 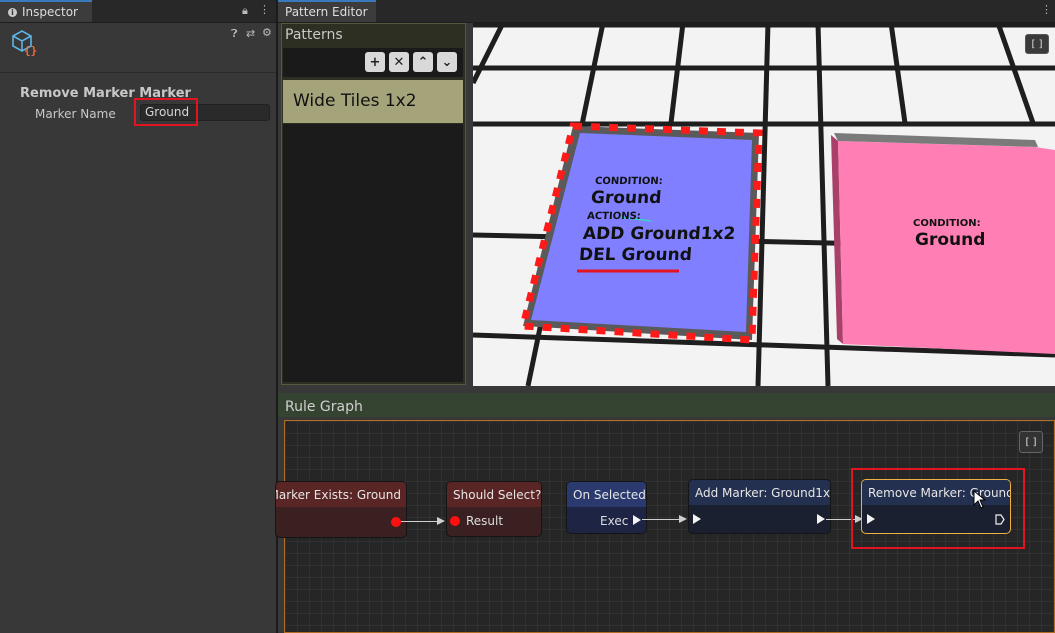 What do you see at coordinates (341, 509) in the screenshot?
I see `node-marker-exists: Marker Exists: Ground` at bounding box center [341, 509].